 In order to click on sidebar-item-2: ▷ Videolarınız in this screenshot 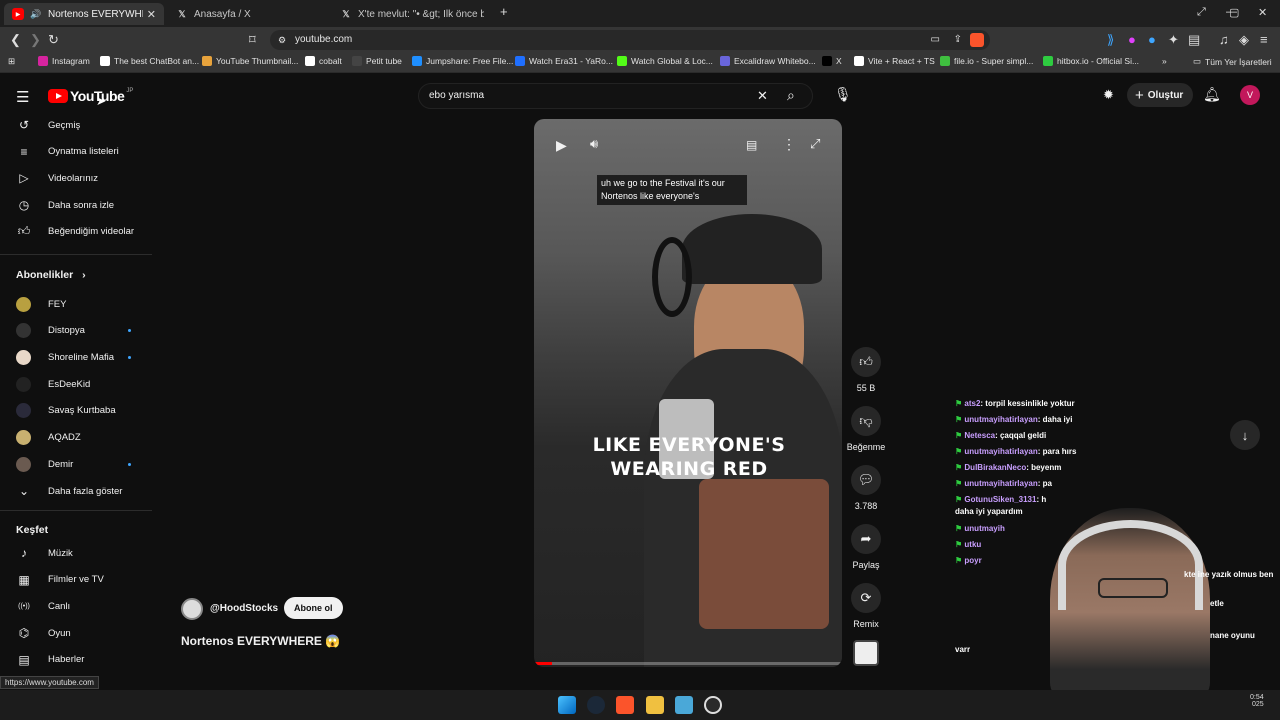, I will do `click(86, 178)`.